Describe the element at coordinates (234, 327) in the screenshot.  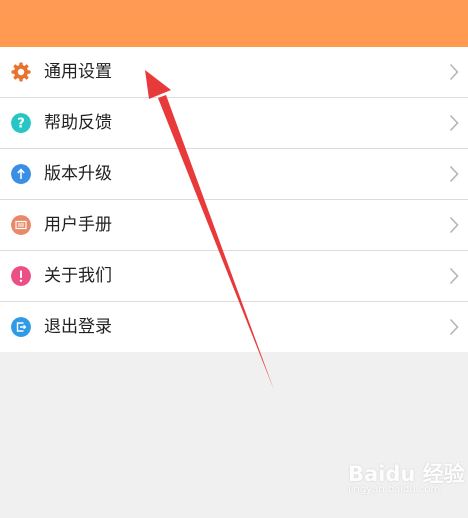
I see `menu-item-logout: 退出登录` at that location.